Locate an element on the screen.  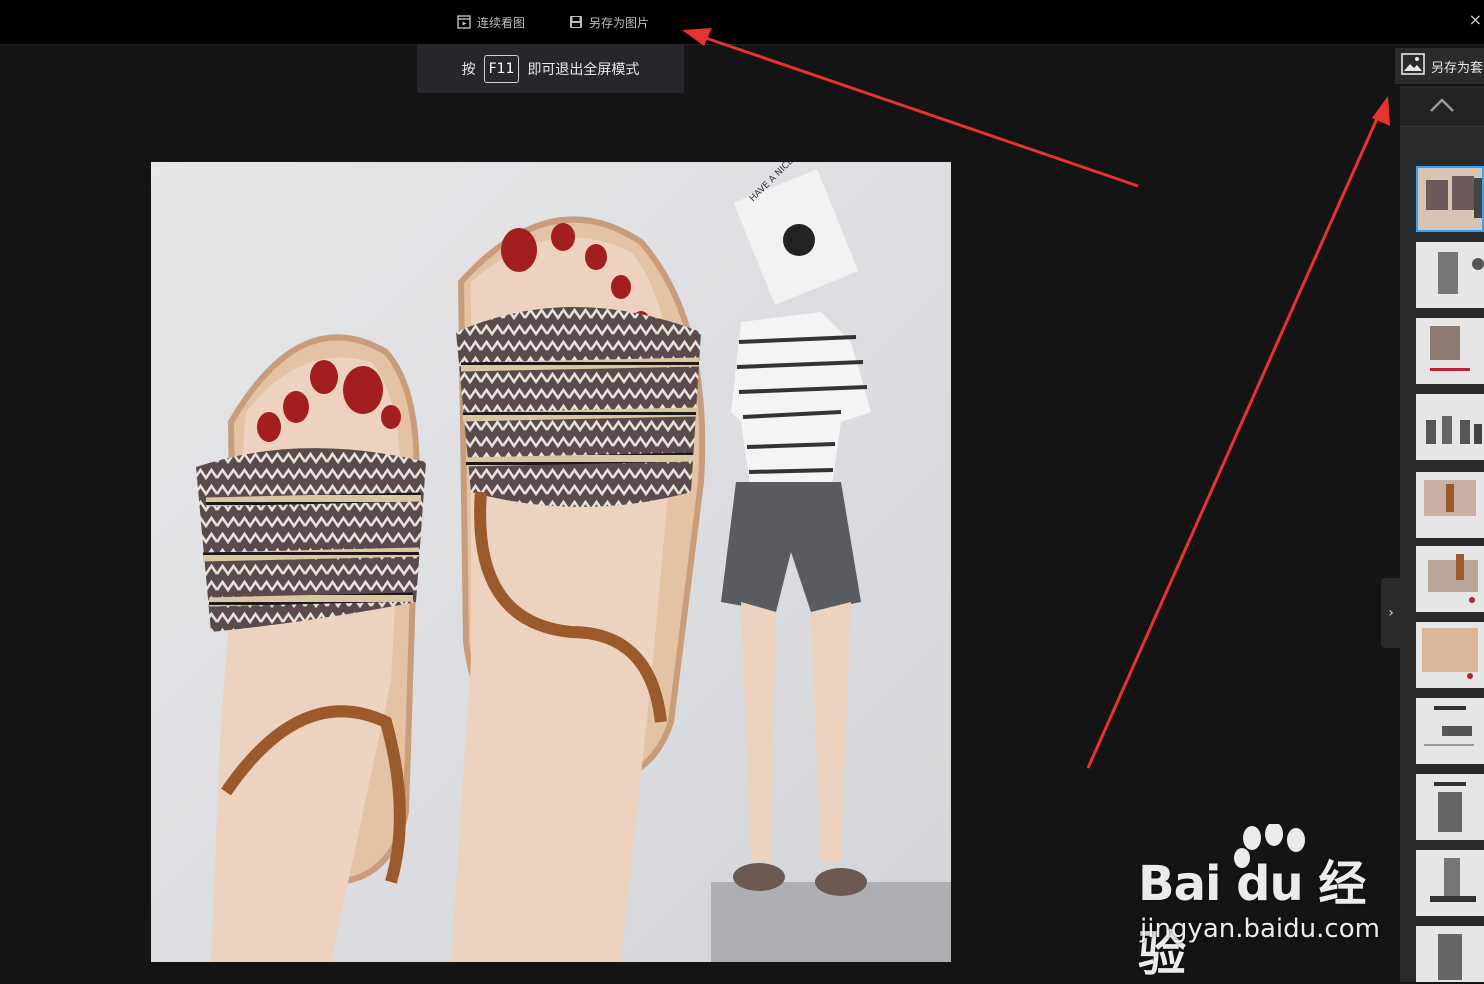
image-set-icon is located at coordinates (1413, 66).